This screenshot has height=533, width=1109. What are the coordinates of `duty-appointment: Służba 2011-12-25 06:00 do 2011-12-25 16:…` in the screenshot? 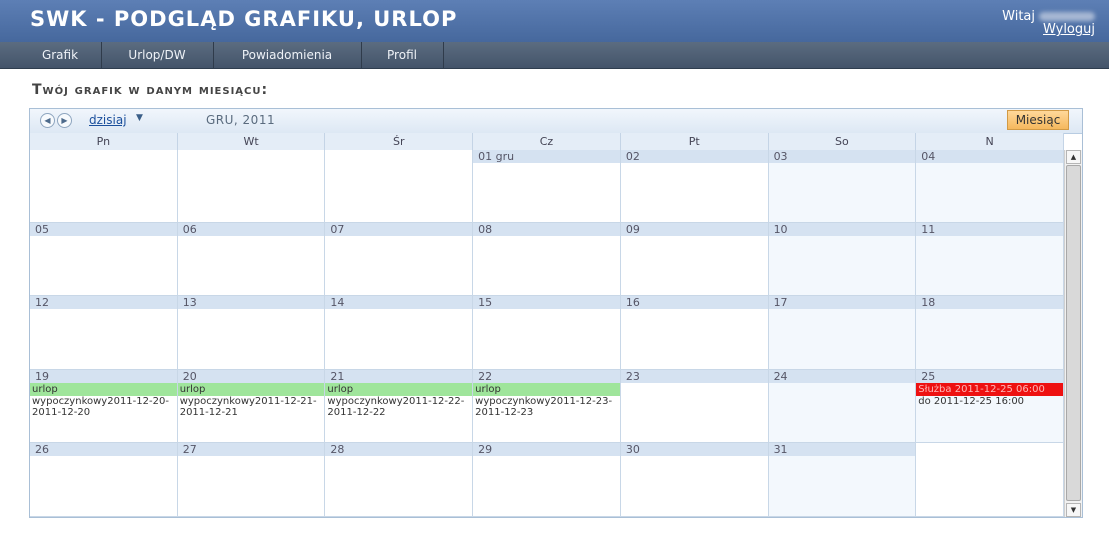 It's located at (989, 395).